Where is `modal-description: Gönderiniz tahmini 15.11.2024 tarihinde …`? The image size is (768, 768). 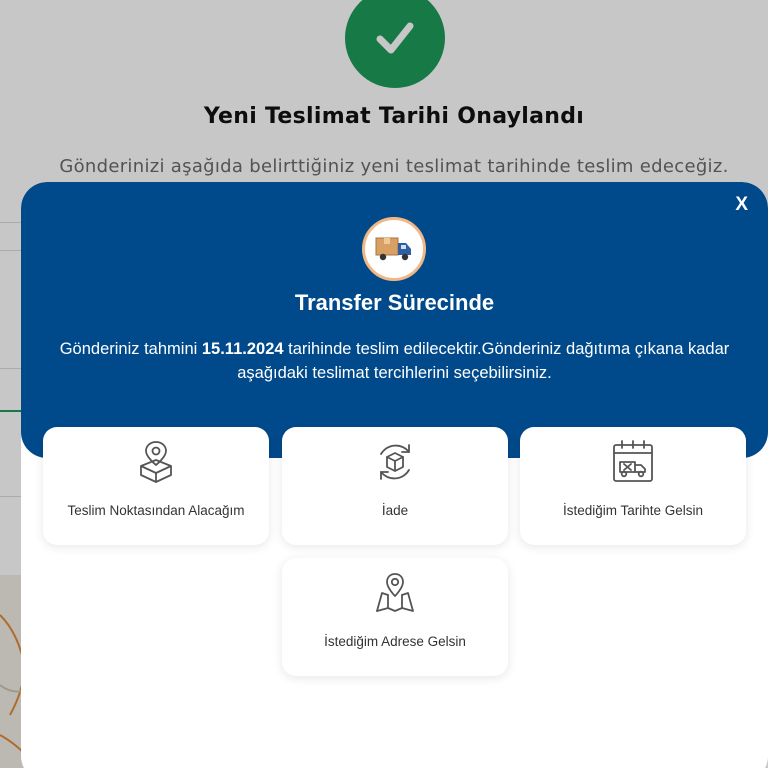 modal-description: Gönderiniz tahmini 15.11.2024 tarihinde … is located at coordinates (394, 361).